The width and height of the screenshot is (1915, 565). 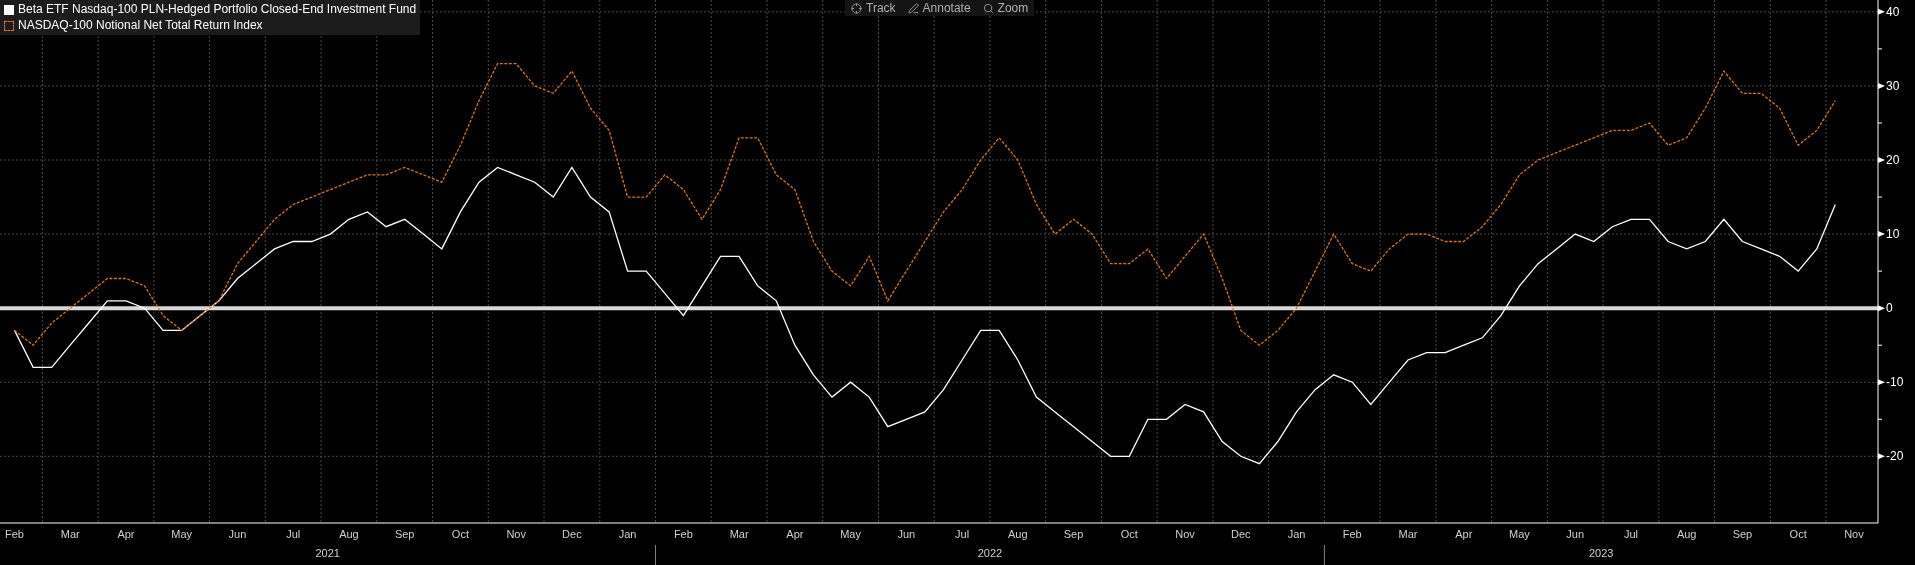 What do you see at coordinates (856, 8) in the screenshot?
I see `crosshair-icon` at bounding box center [856, 8].